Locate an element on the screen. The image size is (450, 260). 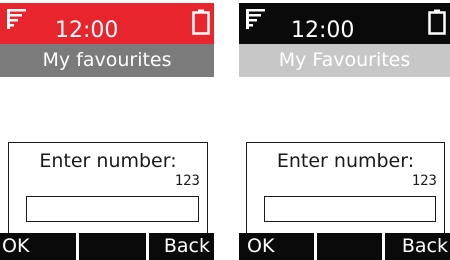
page-title: My favourites is located at coordinates (107, 60).